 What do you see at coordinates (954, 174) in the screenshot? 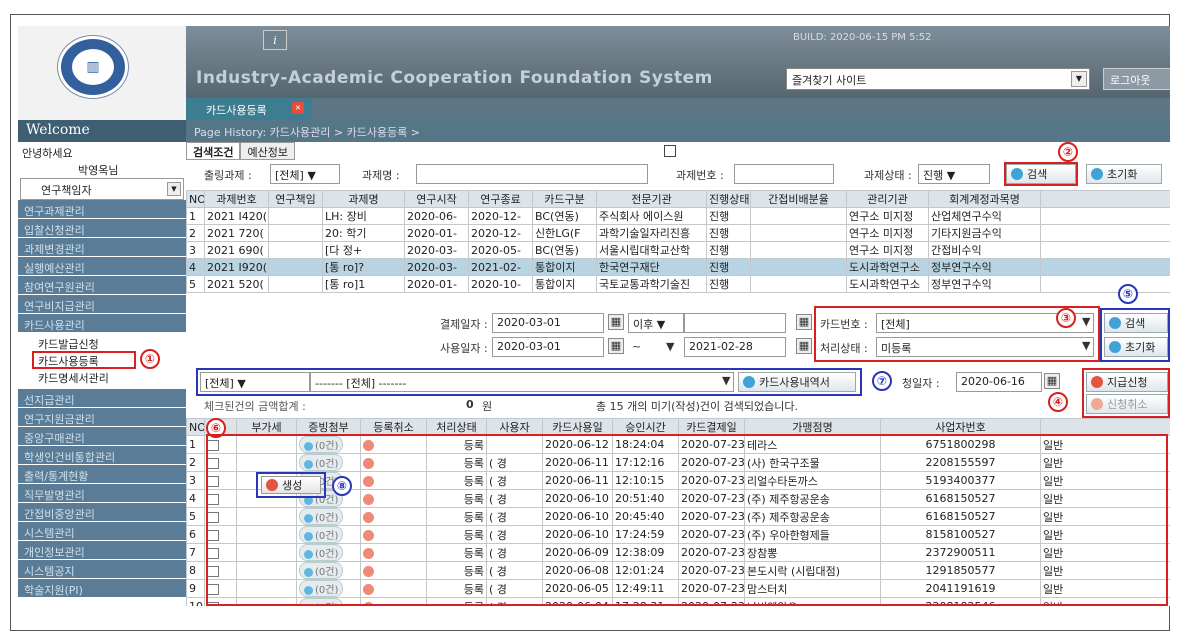
I see `status-select: 진행 ▼` at bounding box center [954, 174].